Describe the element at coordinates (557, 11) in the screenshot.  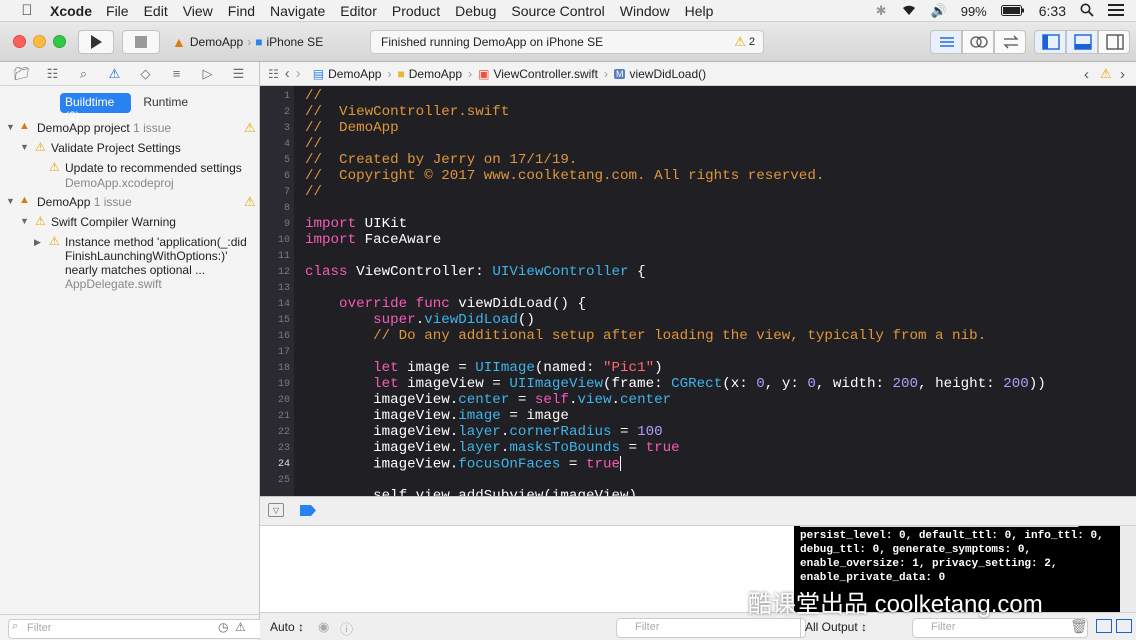
I see `menu-source-control: Source Control` at that location.